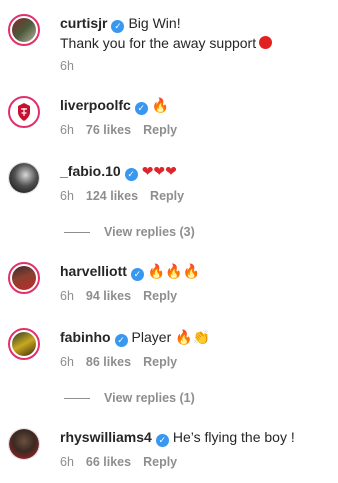 This screenshot has width=338, height=483. What do you see at coordinates (266, 42) in the screenshot?
I see `red-circle-emoji` at bounding box center [266, 42].